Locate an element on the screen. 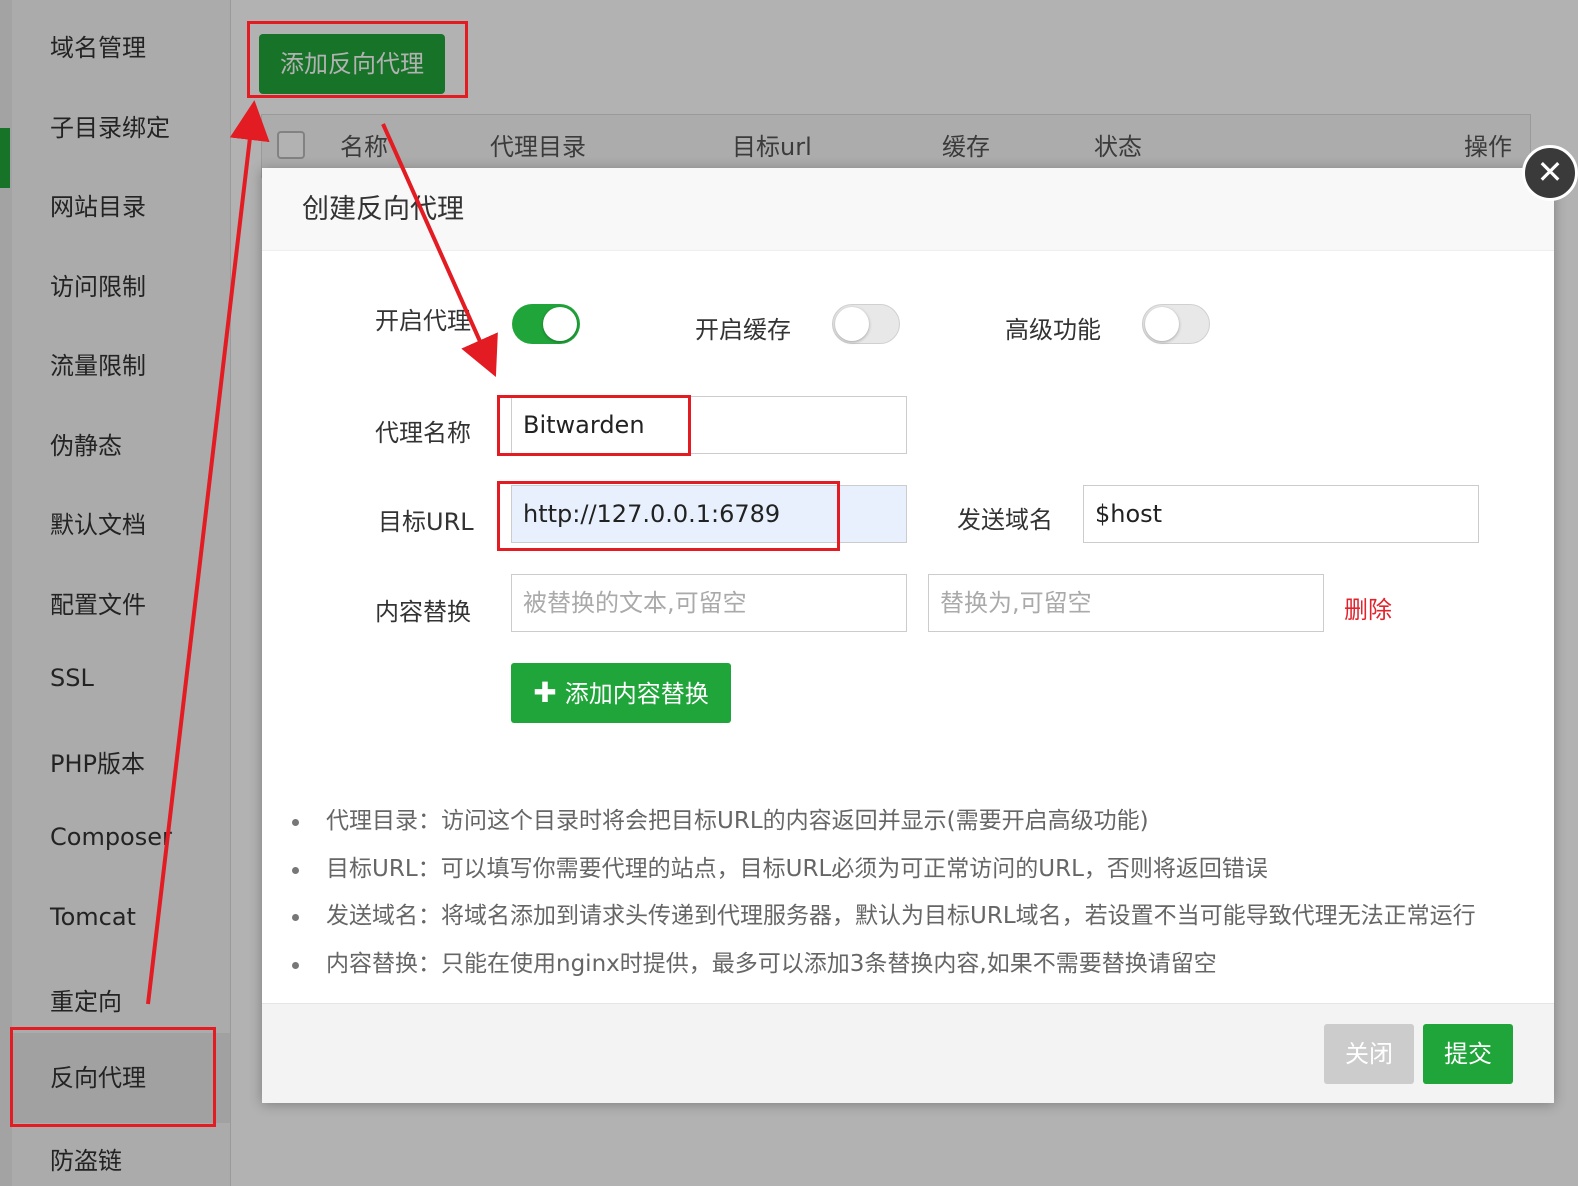  enable-proxy-label: 开启代理 is located at coordinates (423, 321).